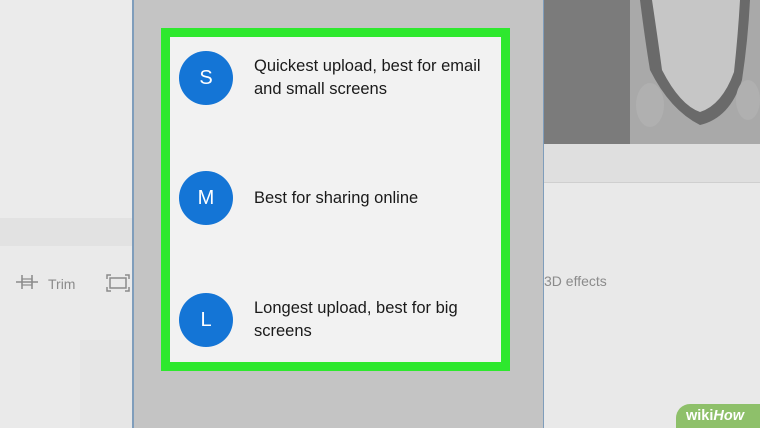  Describe the element at coordinates (587, 72) in the screenshot. I see `video-preview-dark` at that location.